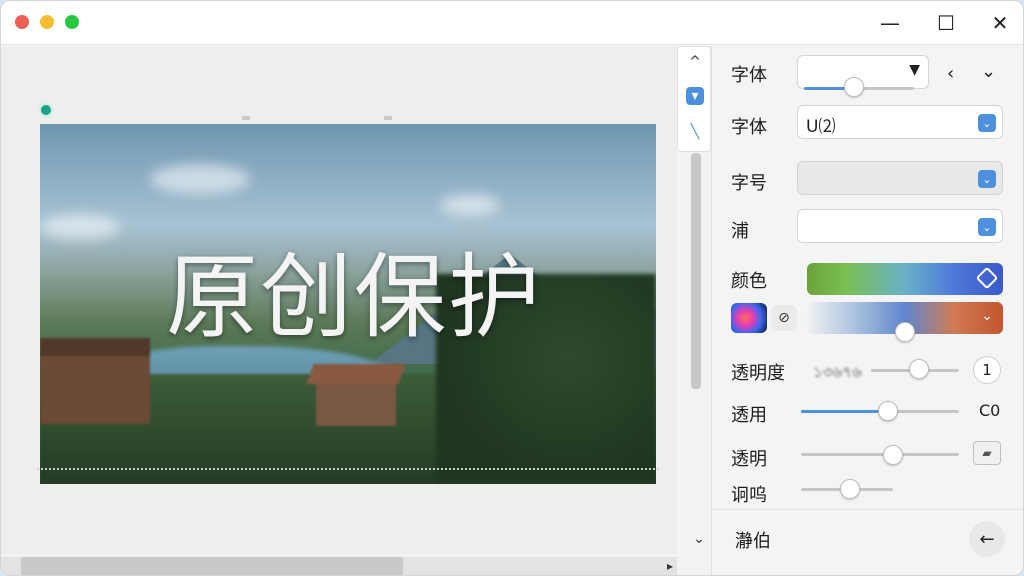 This screenshot has width=1024, height=576. Describe the element at coordinates (695, 132) in the screenshot. I see `brush-icon: ╲` at that location.